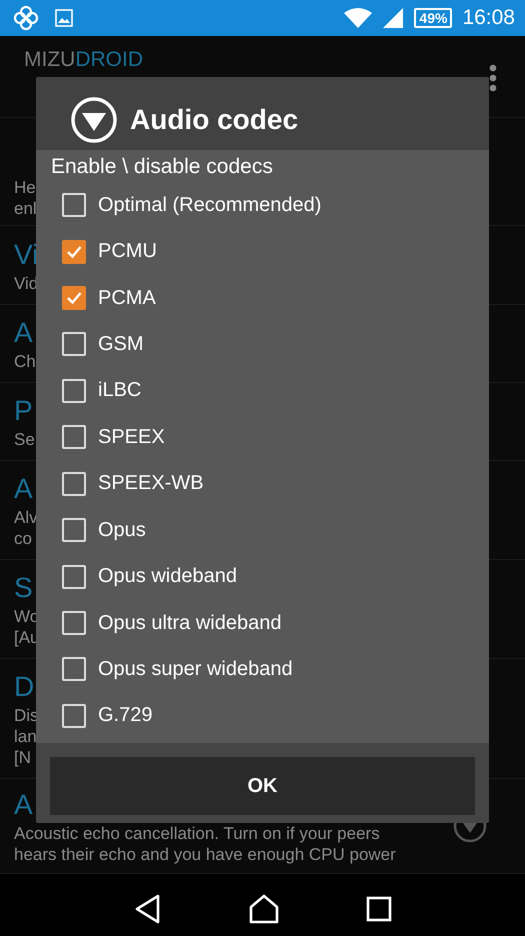  I want to click on app-logo-text: MIZU, so click(50, 59).